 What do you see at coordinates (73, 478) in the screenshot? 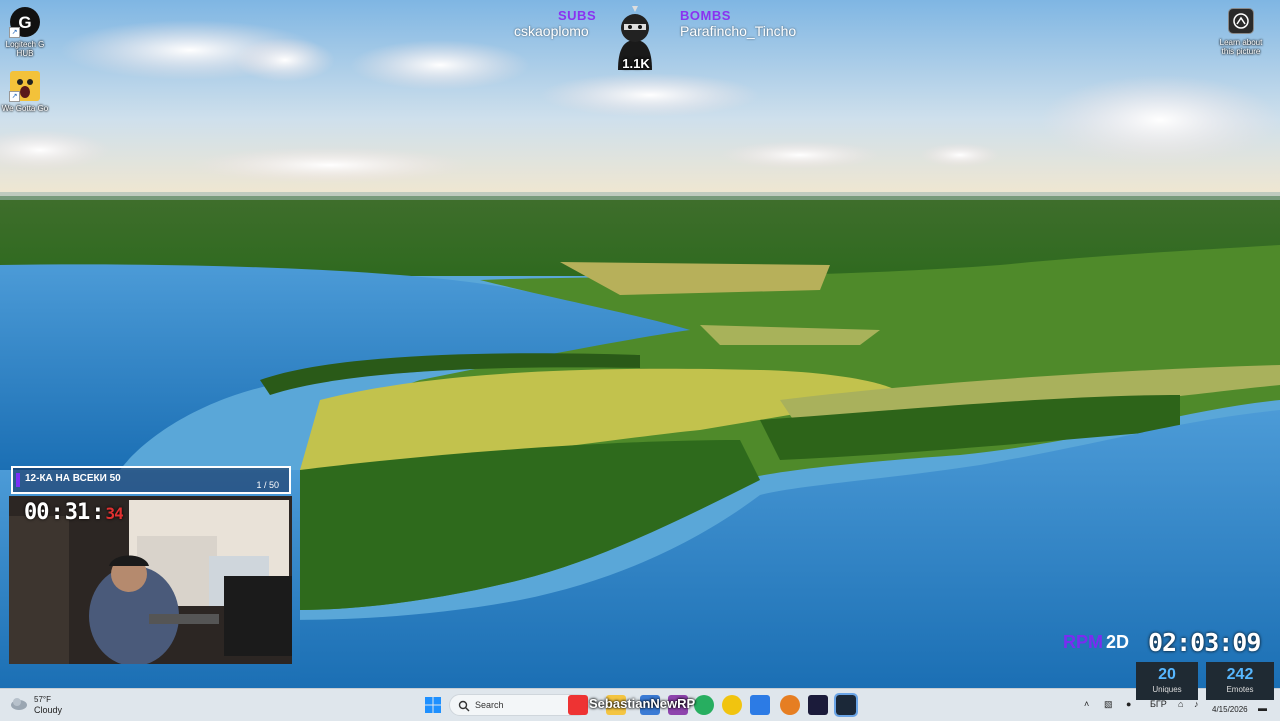
I see `challenge-title: 12-КА НА ВСЕКИ 50` at bounding box center [73, 478].